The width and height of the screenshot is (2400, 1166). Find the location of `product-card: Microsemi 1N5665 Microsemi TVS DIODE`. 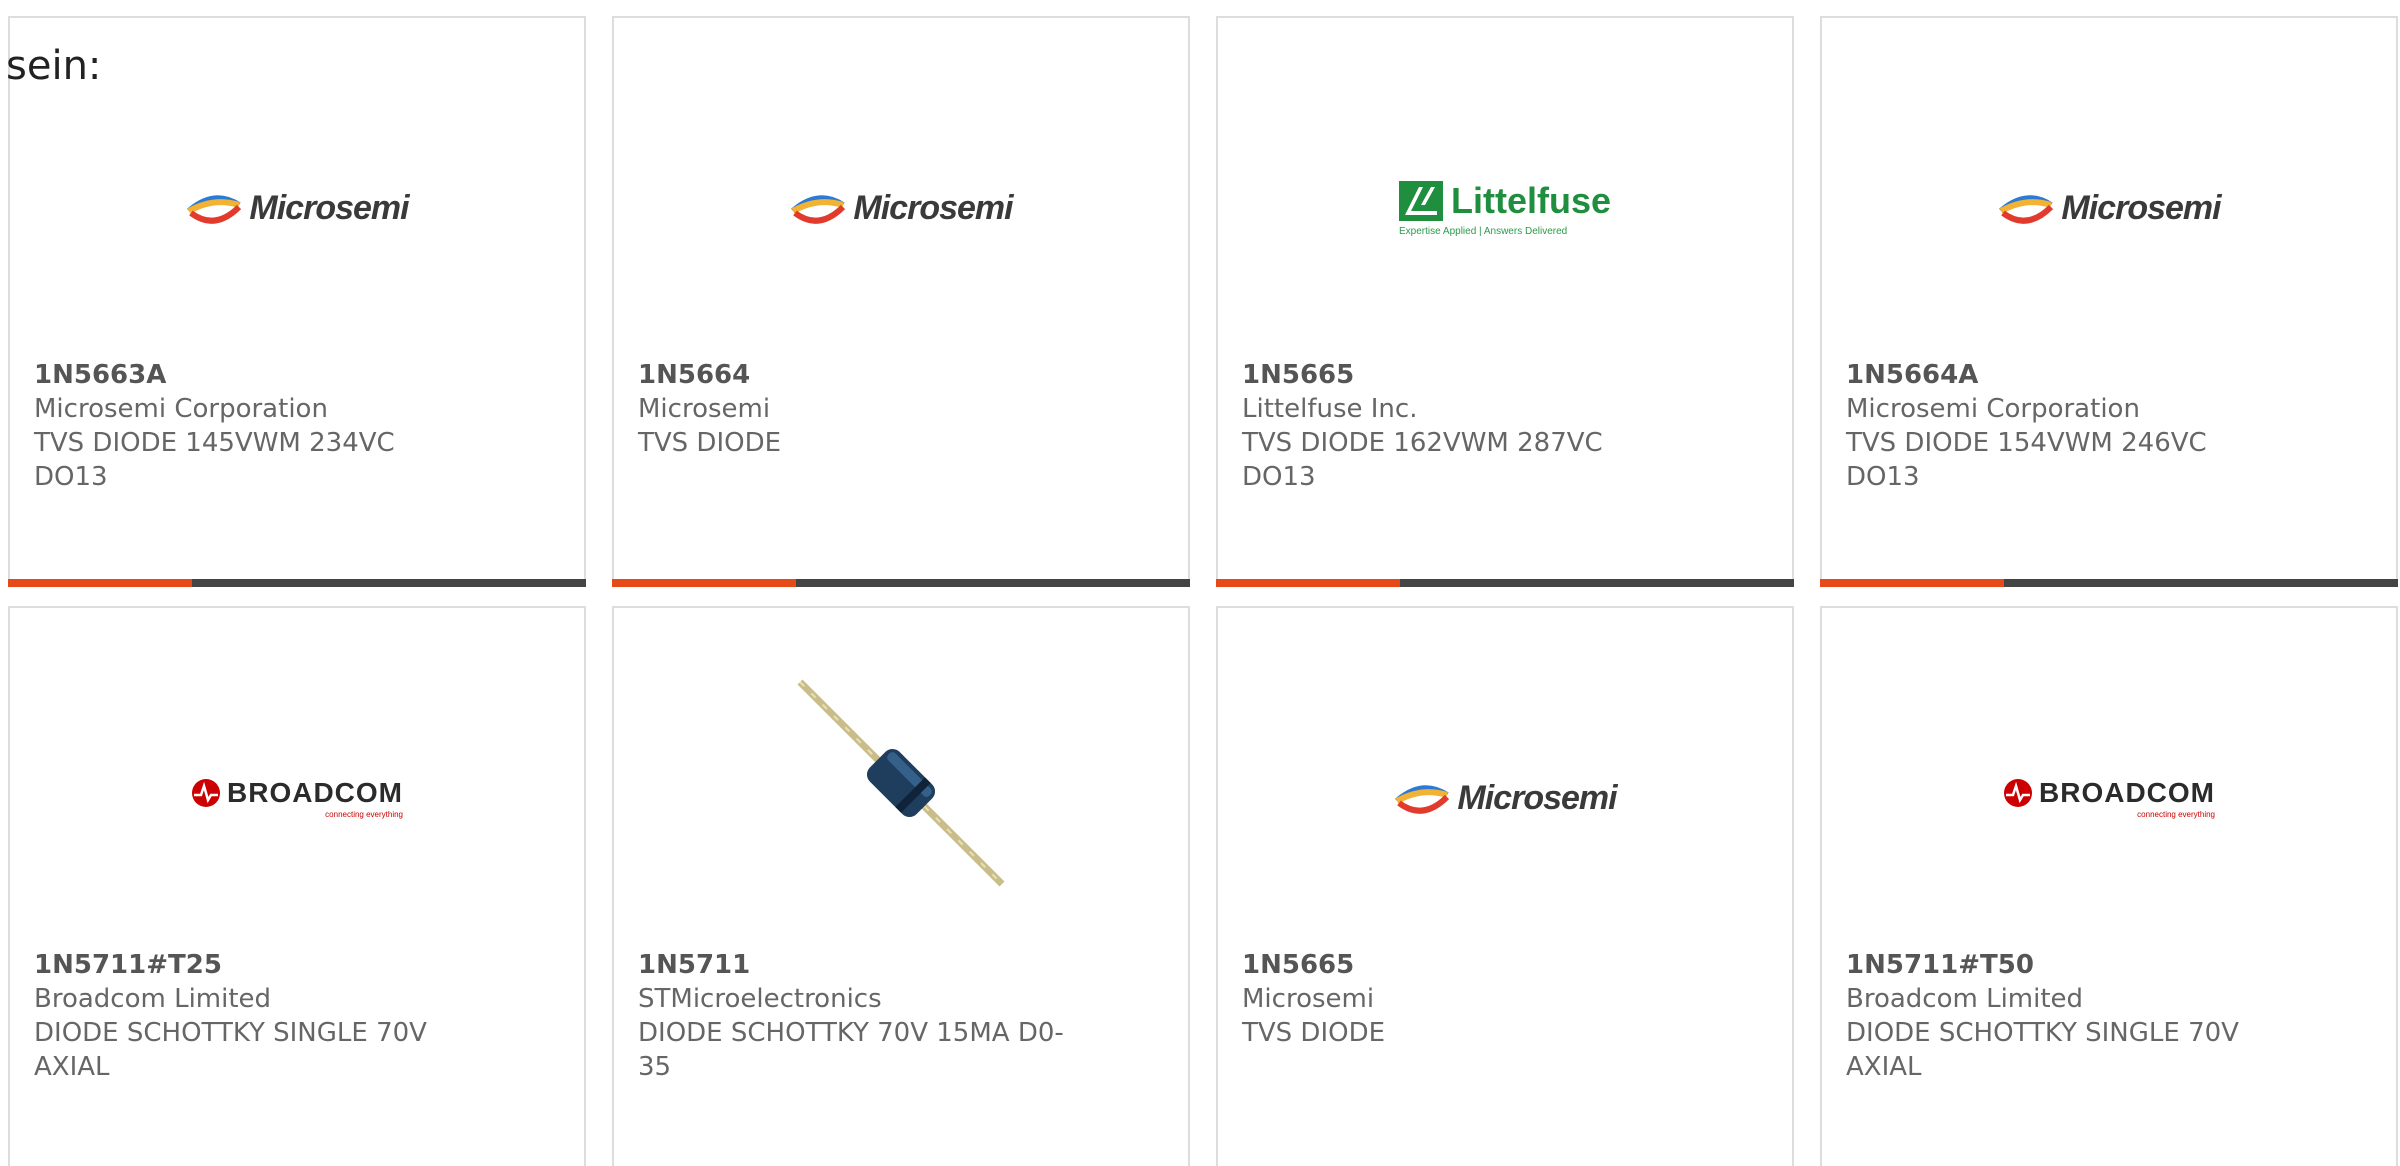

product-card: Microsemi 1N5665 Microsemi TVS DIODE is located at coordinates (1505, 886).